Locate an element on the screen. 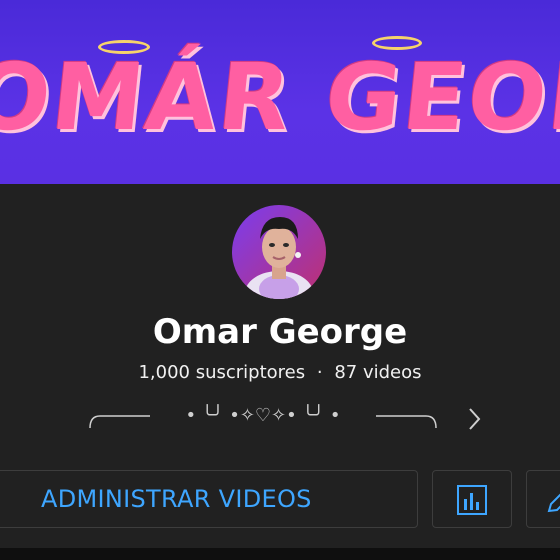 This screenshot has height=560, width=560. channel-stats: 1,000 suscriptores · 87 videos is located at coordinates (280, 372).